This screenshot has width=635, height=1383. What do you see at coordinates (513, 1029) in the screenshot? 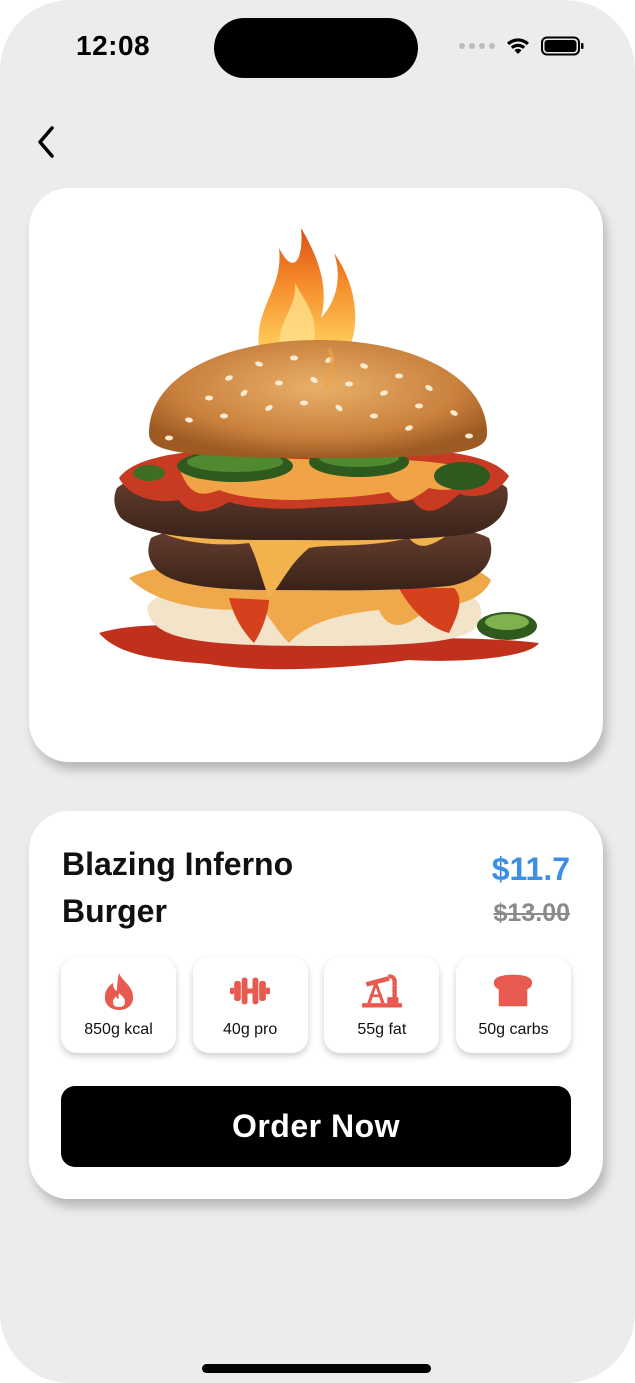
I see `nutrient-label: 50g carbs` at bounding box center [513, 1029].